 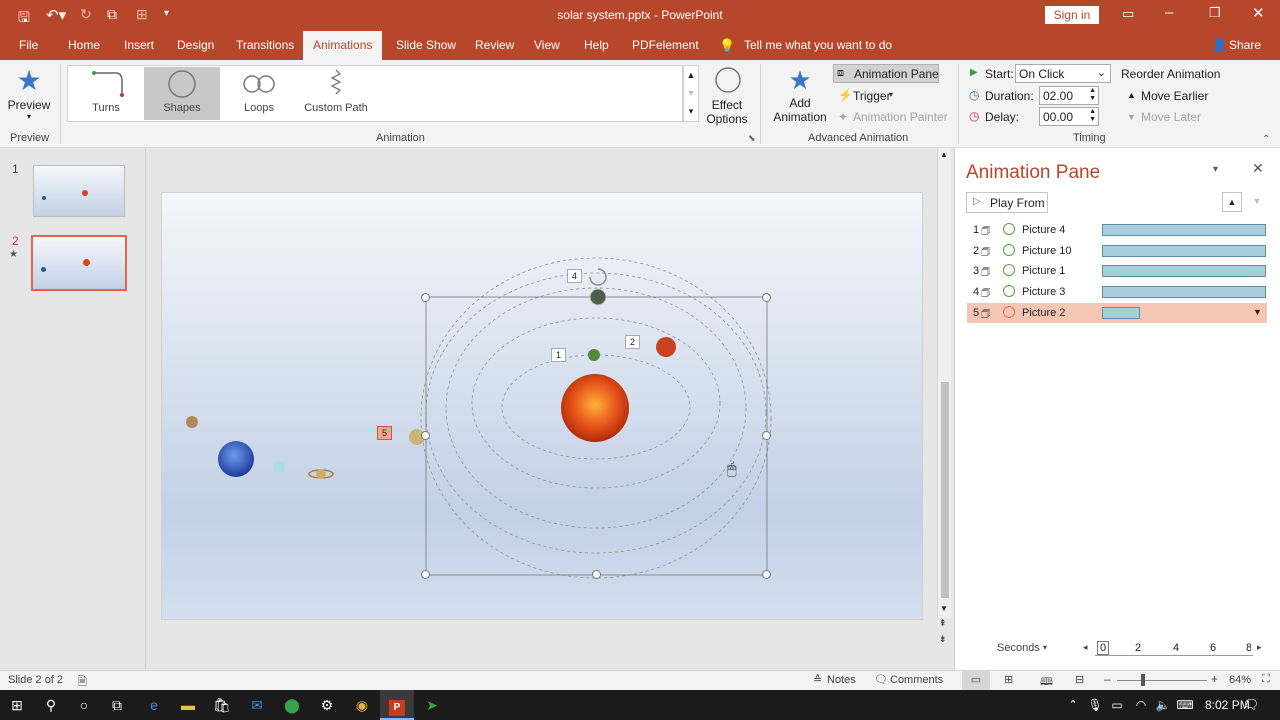 What do you see at coordinates (236, 459) in the screenshot?
I see `planet-neptune` at bounding box center [236, 459].